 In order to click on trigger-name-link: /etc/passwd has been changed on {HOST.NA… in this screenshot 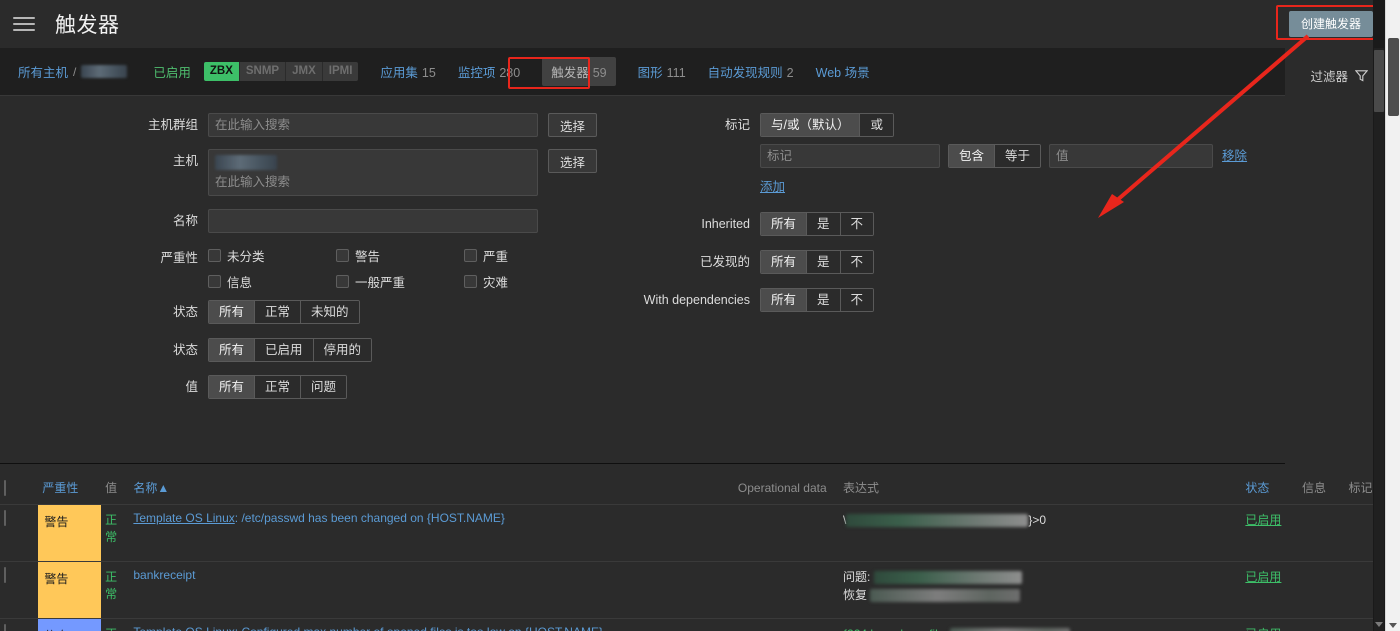, I will do `click(373, 518)`.